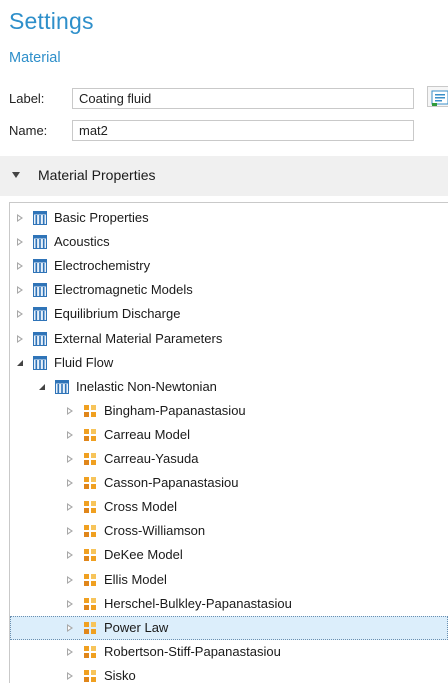 This screenshot has width=448, height=683. Describe the element at coordinates (138, 338) in the screenshot. I see `tree-item-label: External Material Parameters` at that location.